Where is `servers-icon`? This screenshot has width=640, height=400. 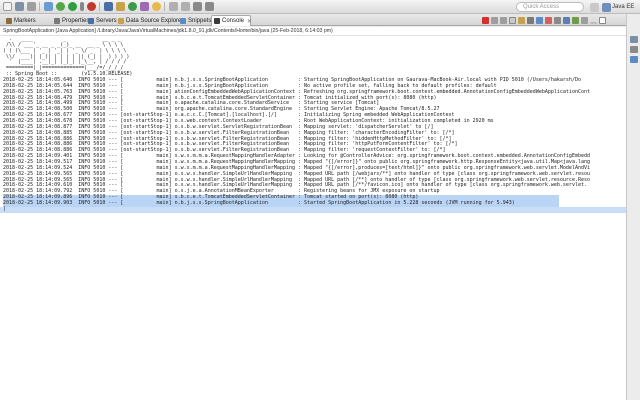 servers-icon is located at coordinates (91, 20).